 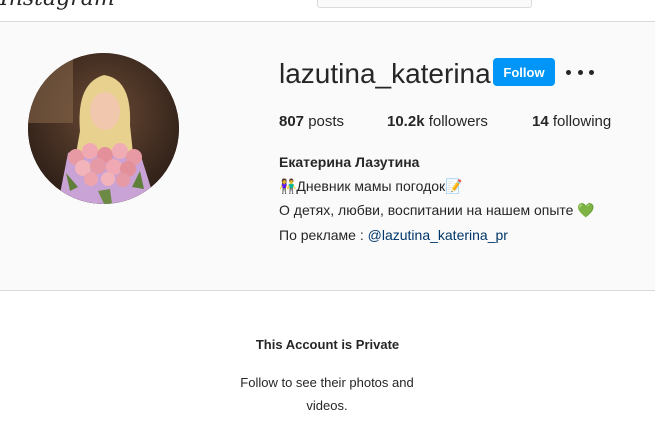 I want to click on followers-count: 10.2k, so click(x=406, y=121).